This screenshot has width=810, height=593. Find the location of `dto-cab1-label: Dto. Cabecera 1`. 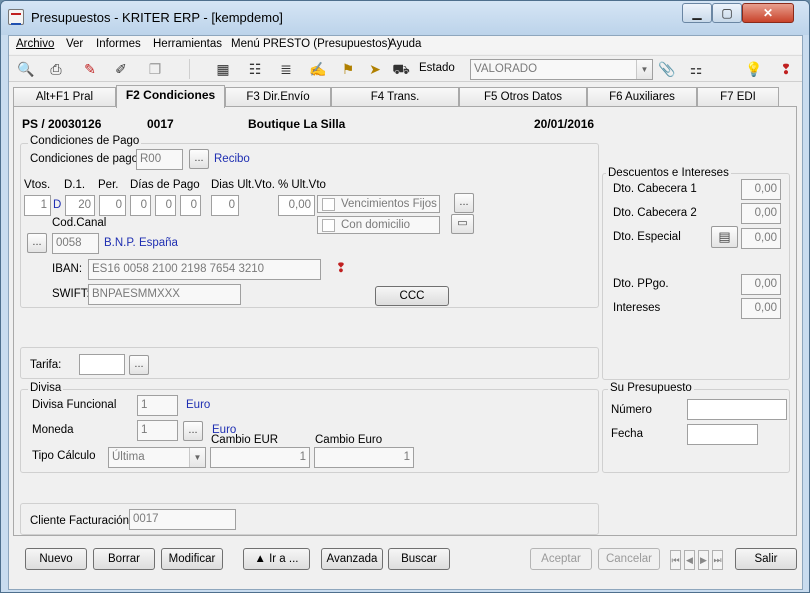

dto-cab1-label: Dto. Cabecera 1 is located at coordinates (655, 189).